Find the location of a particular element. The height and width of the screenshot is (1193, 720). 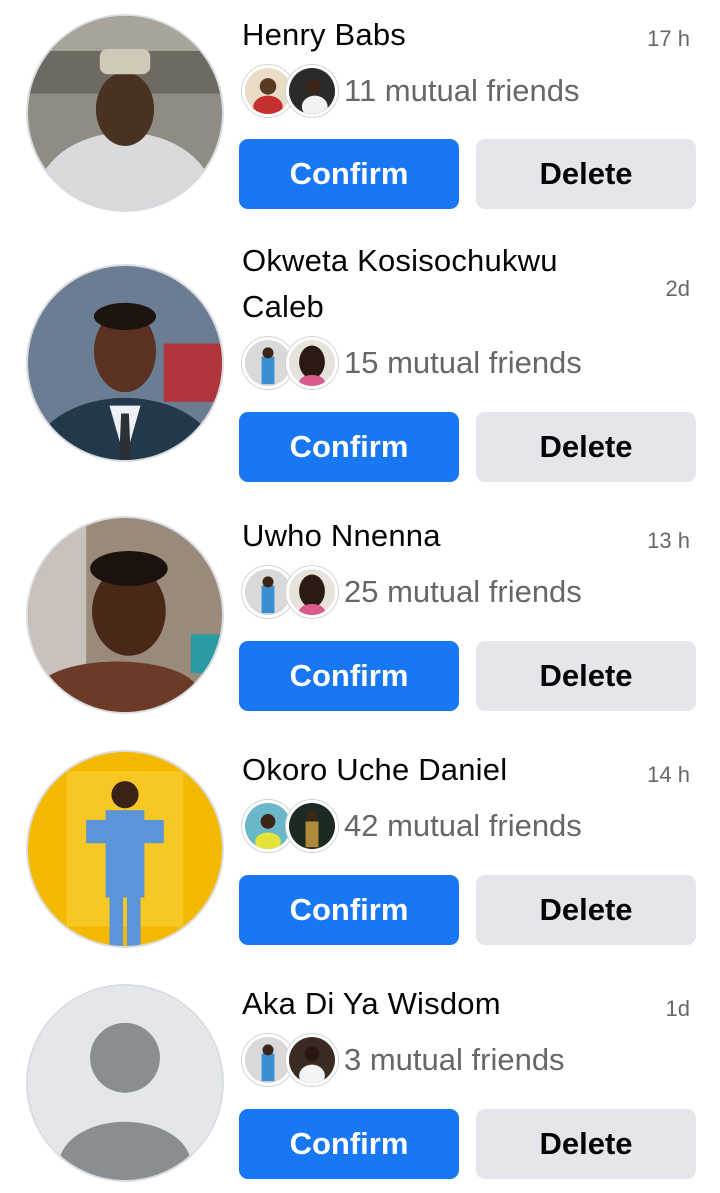

request-time: 13 h is located at coordinates (668, 540).